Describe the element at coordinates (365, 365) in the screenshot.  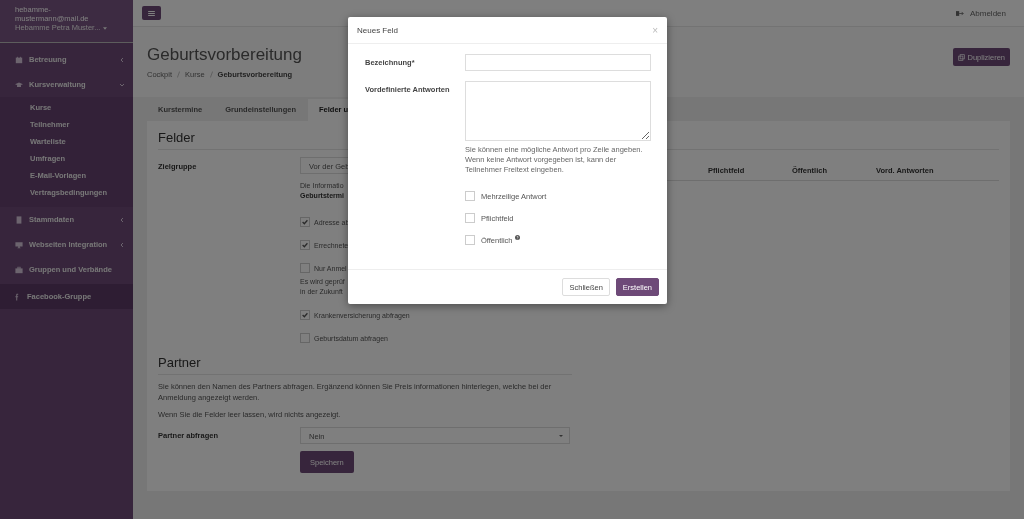
I see `section-heading: Partner` at that location.